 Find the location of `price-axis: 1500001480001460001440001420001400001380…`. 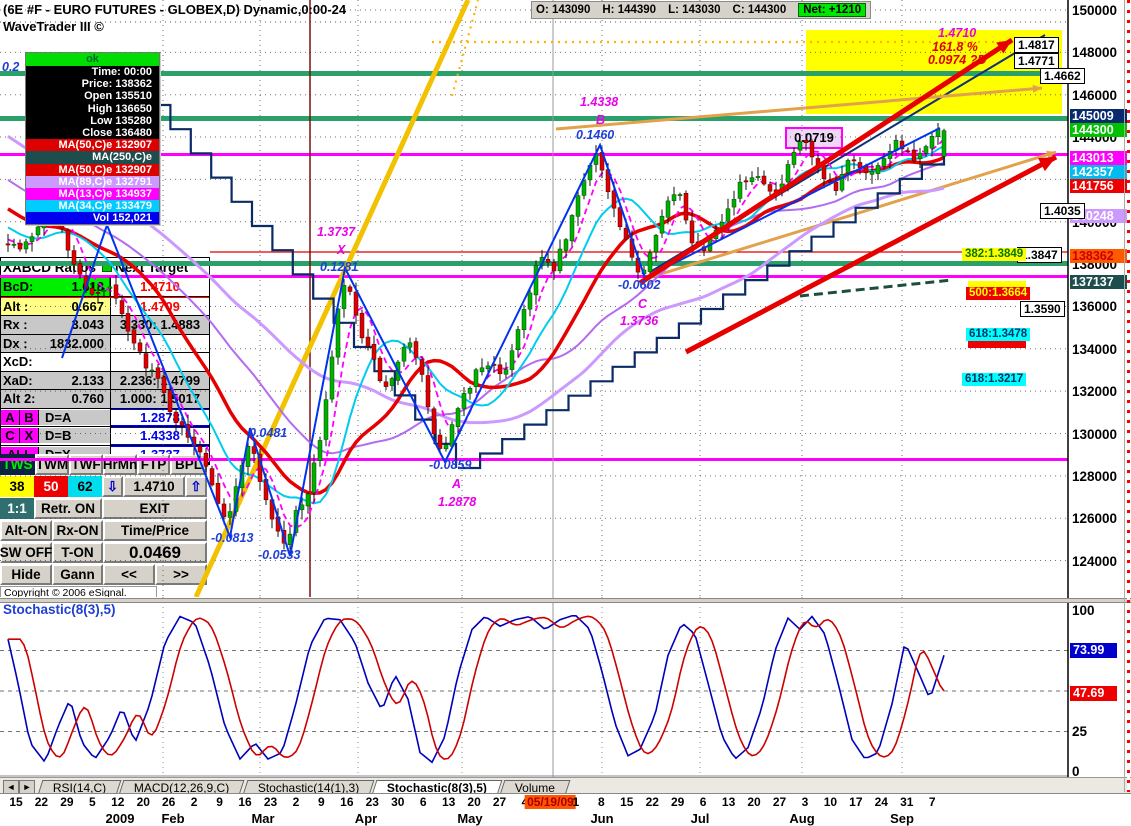

price-axis: 1500001480001460001440001420001400001380… is located at coordinates (1100, 298).